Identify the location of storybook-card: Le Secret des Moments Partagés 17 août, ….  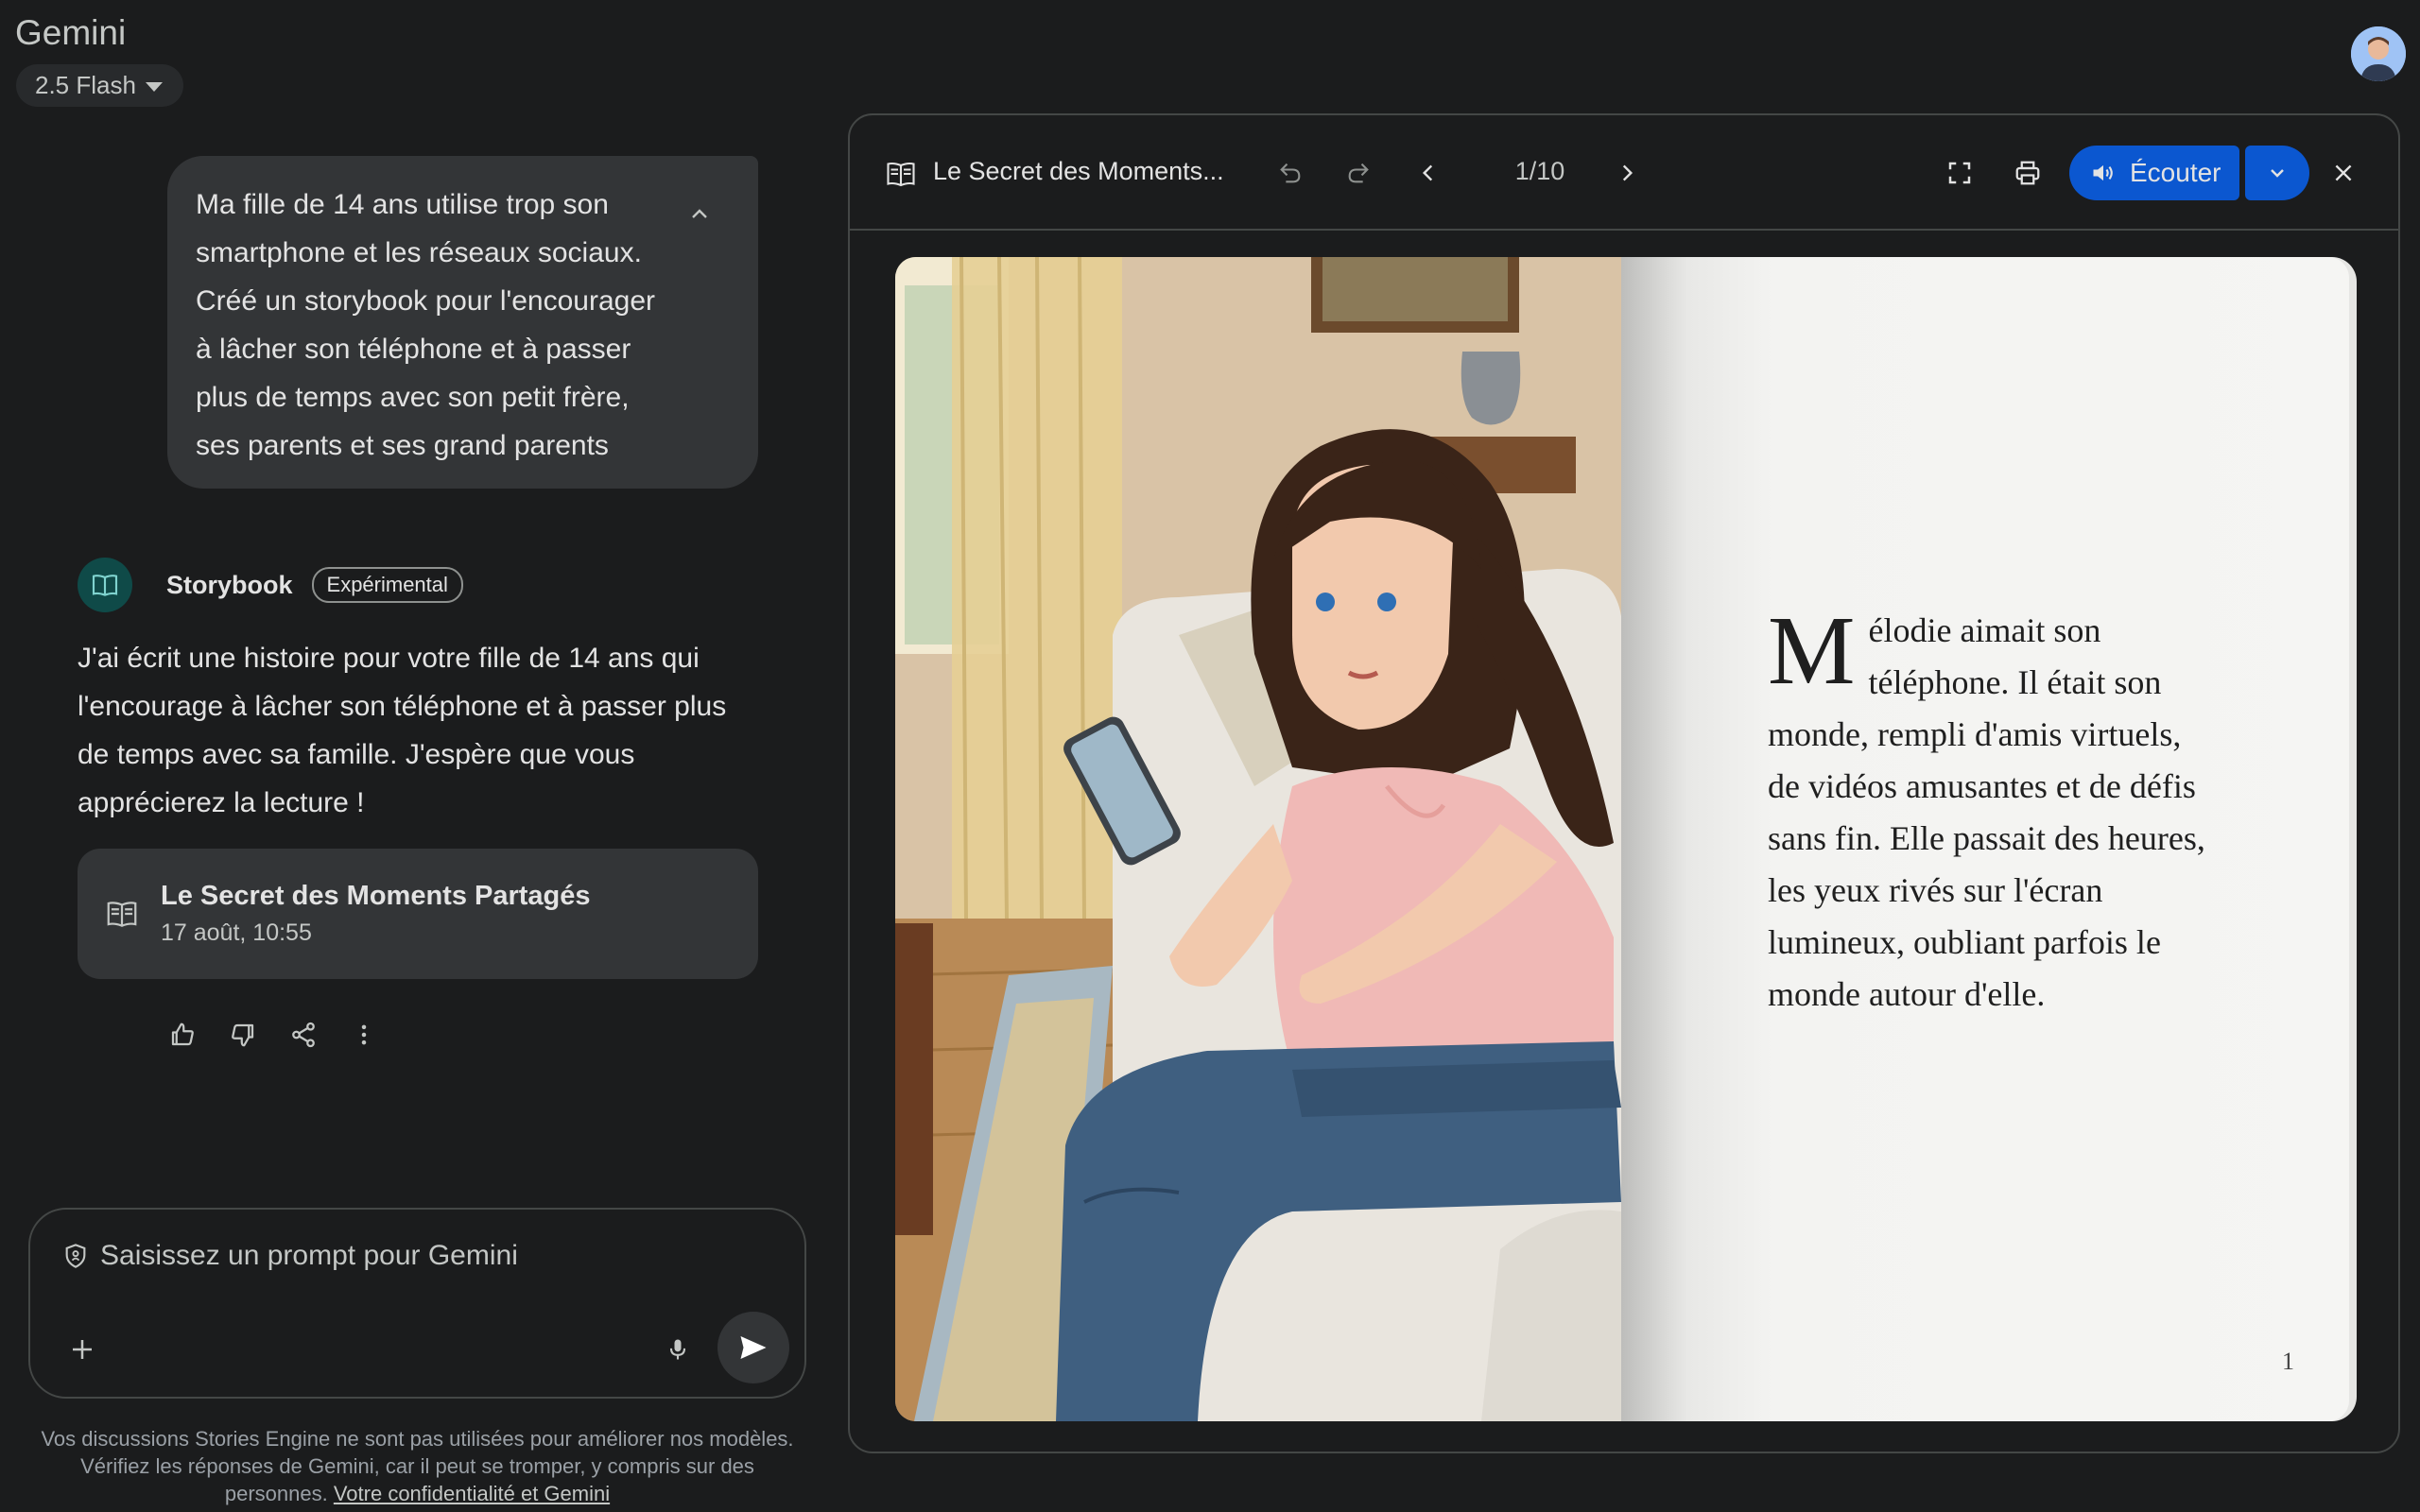
(418, 914).